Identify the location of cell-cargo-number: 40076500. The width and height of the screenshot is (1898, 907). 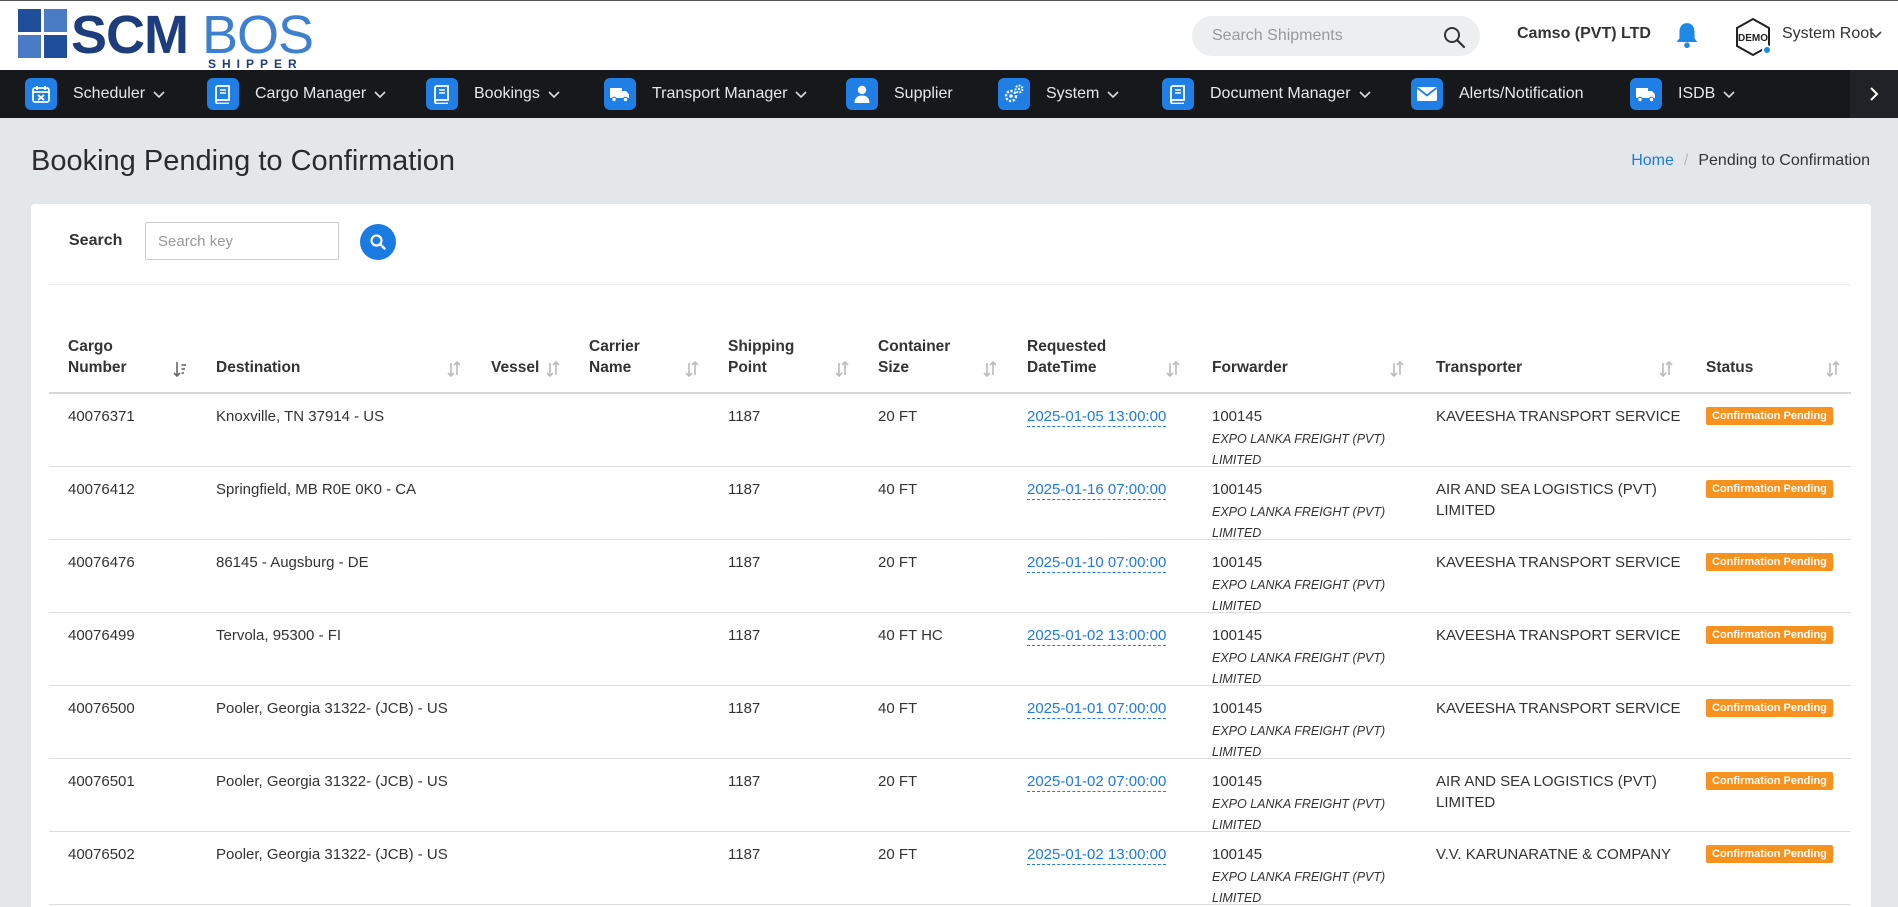
(101, 708).